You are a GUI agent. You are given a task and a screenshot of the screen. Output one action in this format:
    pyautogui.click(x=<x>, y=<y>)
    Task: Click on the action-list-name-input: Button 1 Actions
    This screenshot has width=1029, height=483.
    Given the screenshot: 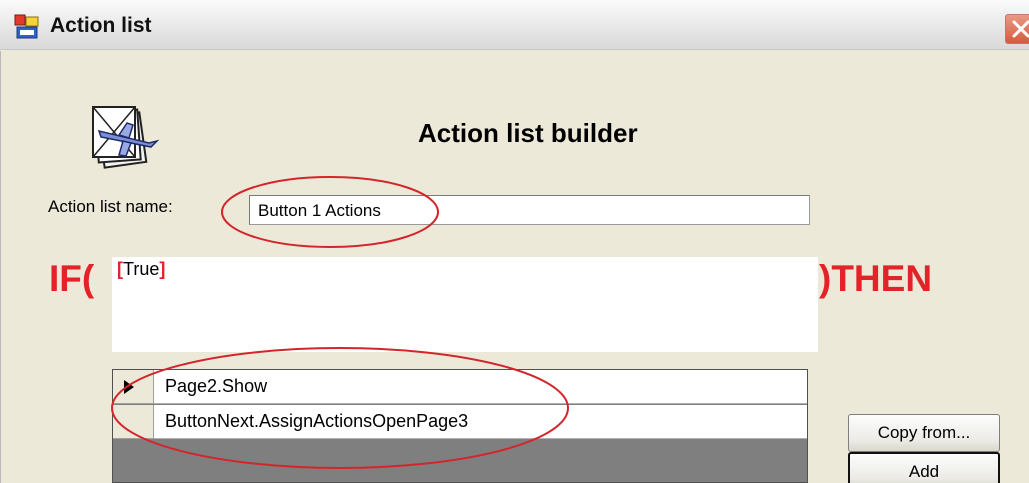 What is the action you would take?
    pyautogui.click(x=529, y=210)
    